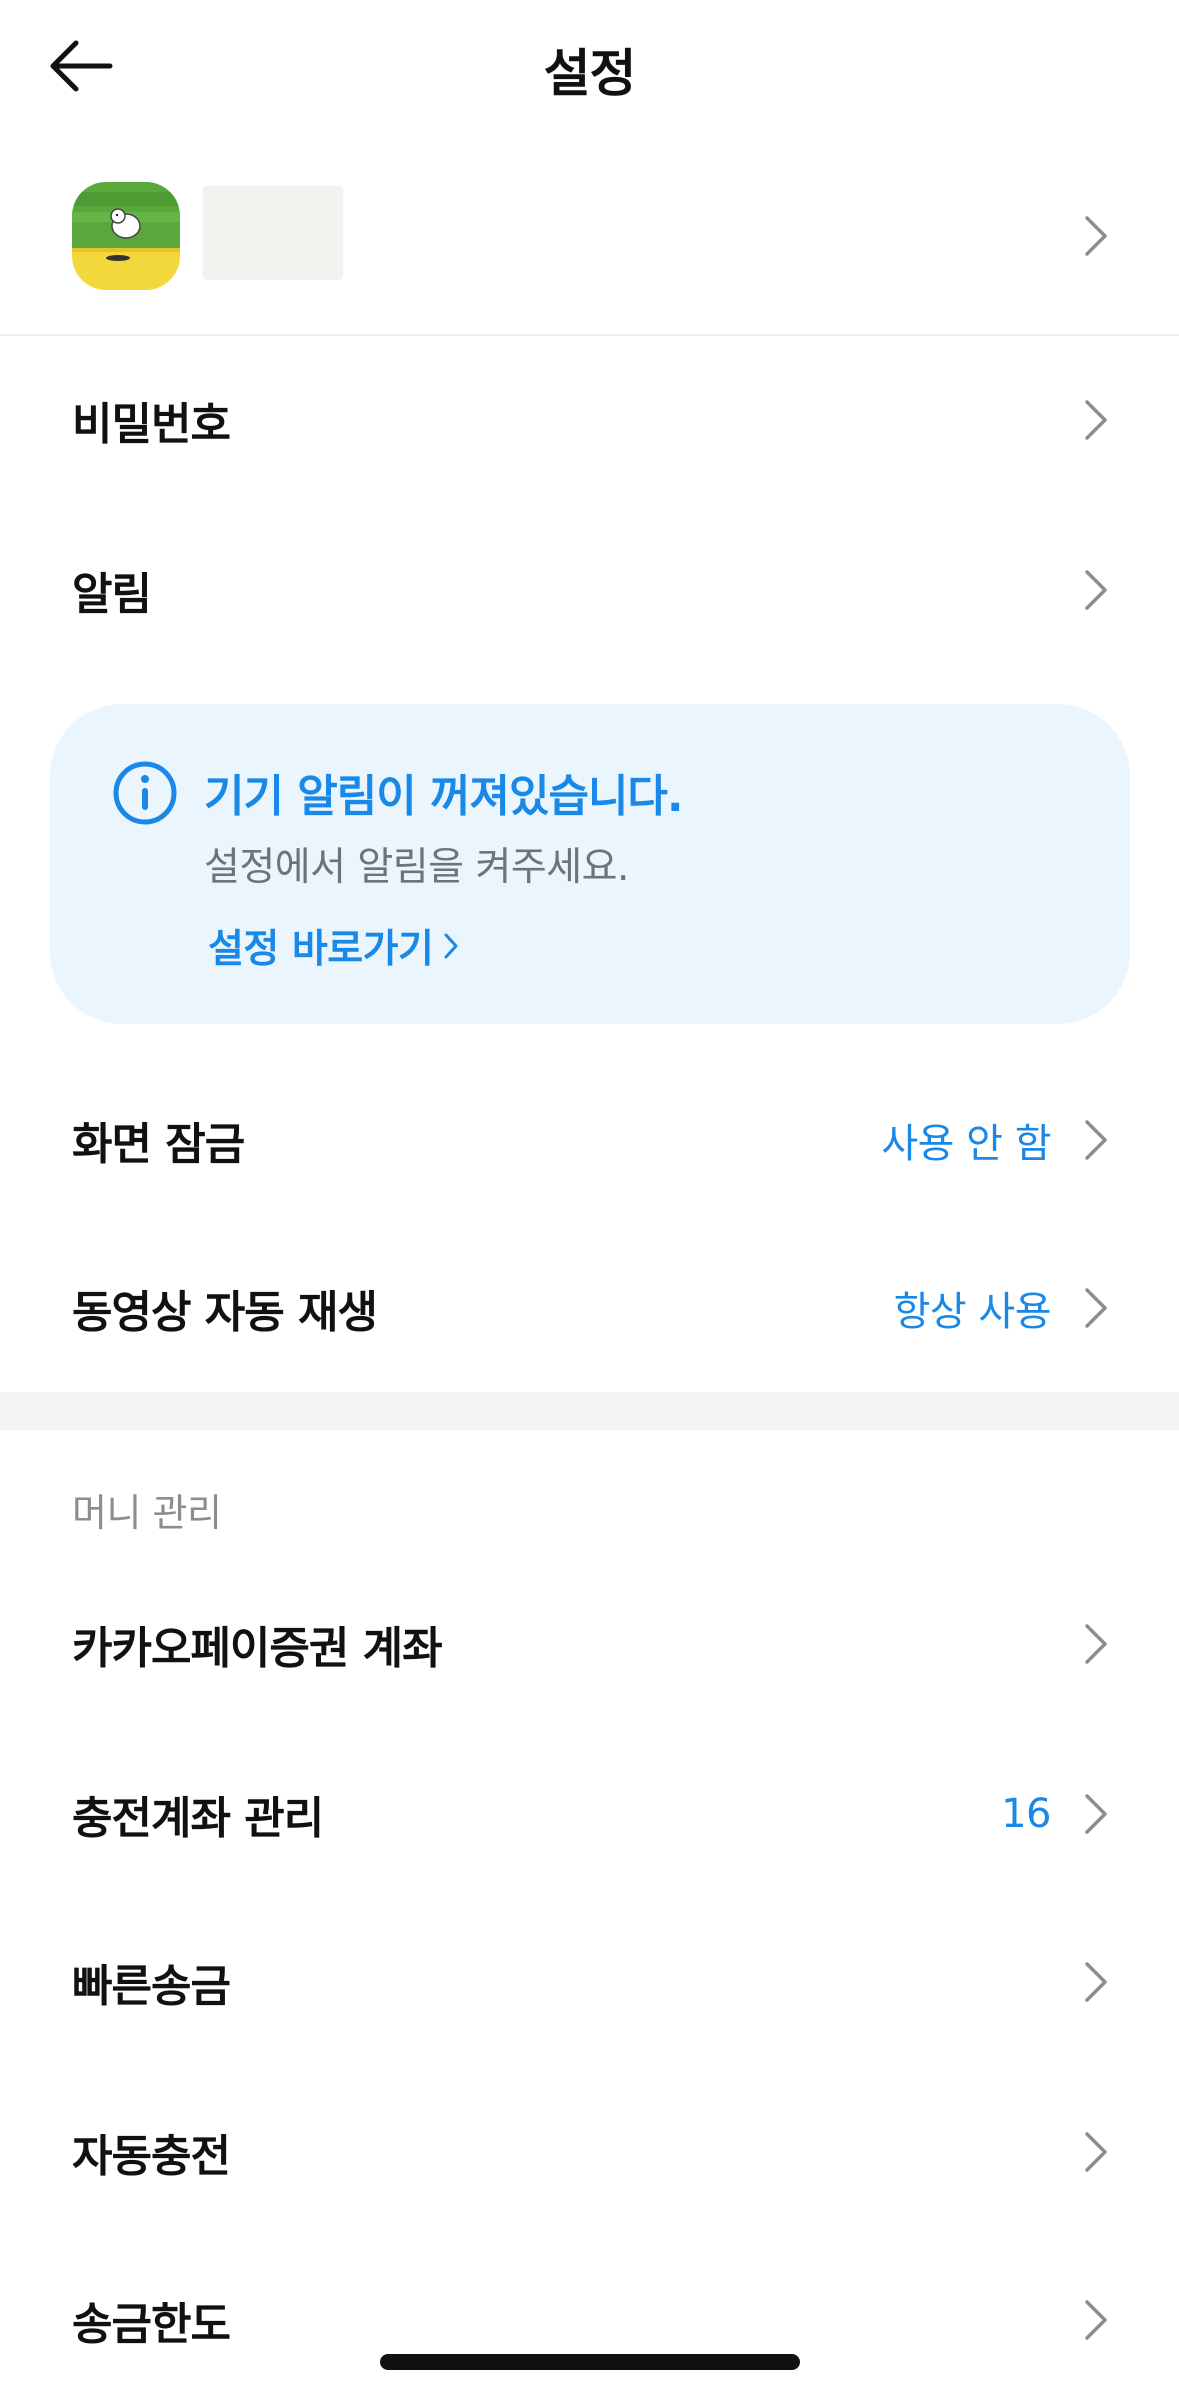 The width and height of the screenshot is (1179, 2396). What do you see at coordinates (589, 2152) in the screenshot?
I see `auto-charge-row: 자동충전` at bounding box center [589, 2152].